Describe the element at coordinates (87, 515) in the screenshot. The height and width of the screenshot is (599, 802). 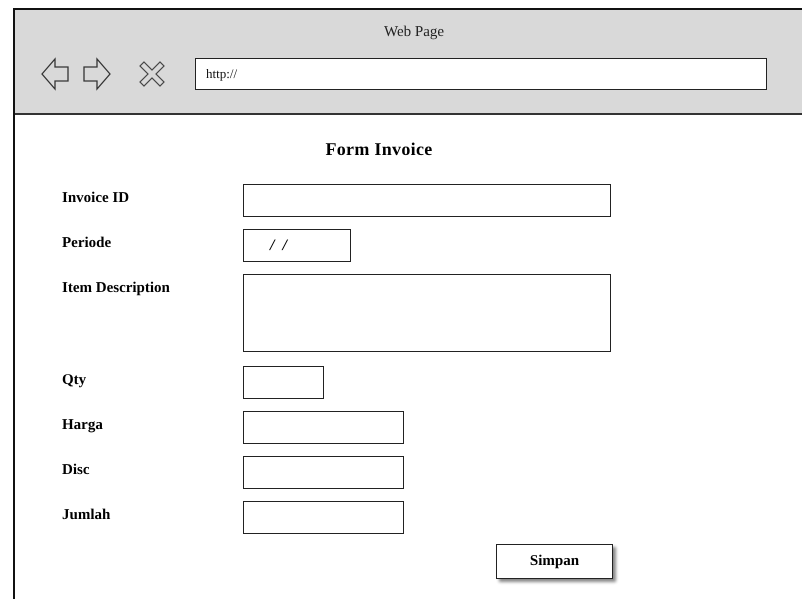
I see `field-label: Jumlah` at that location.